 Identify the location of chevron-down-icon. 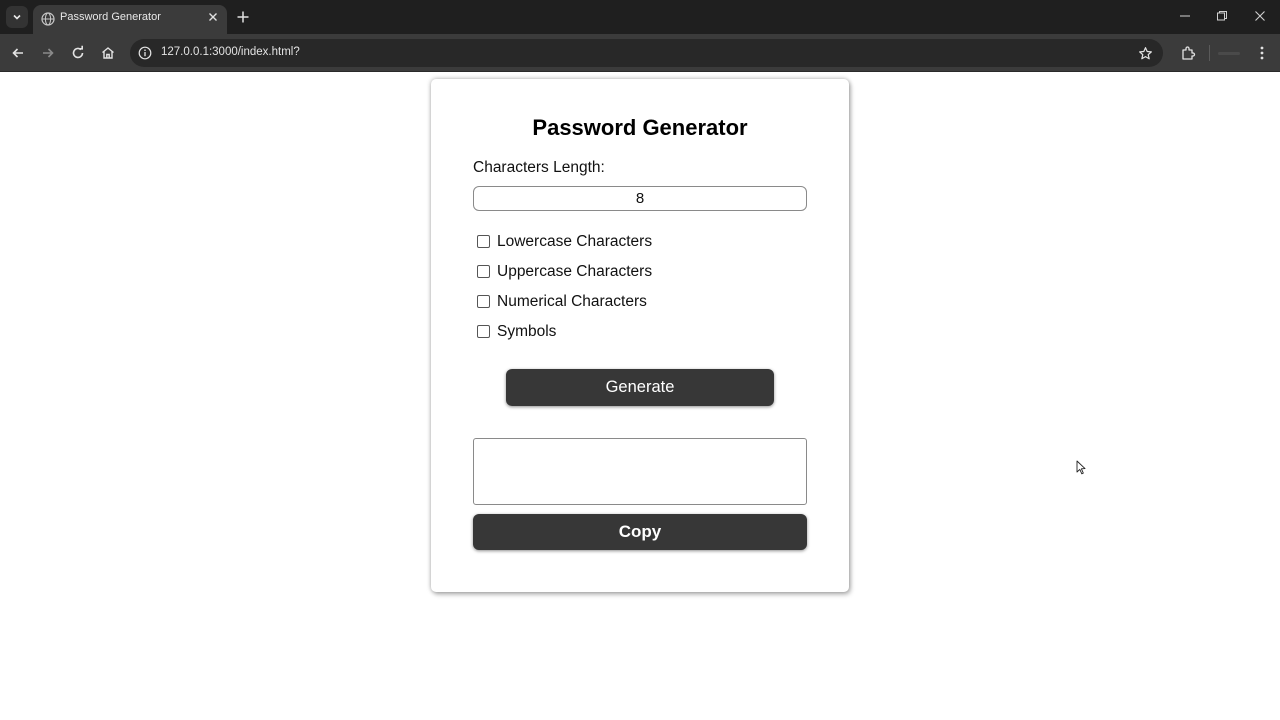
(17, 17).